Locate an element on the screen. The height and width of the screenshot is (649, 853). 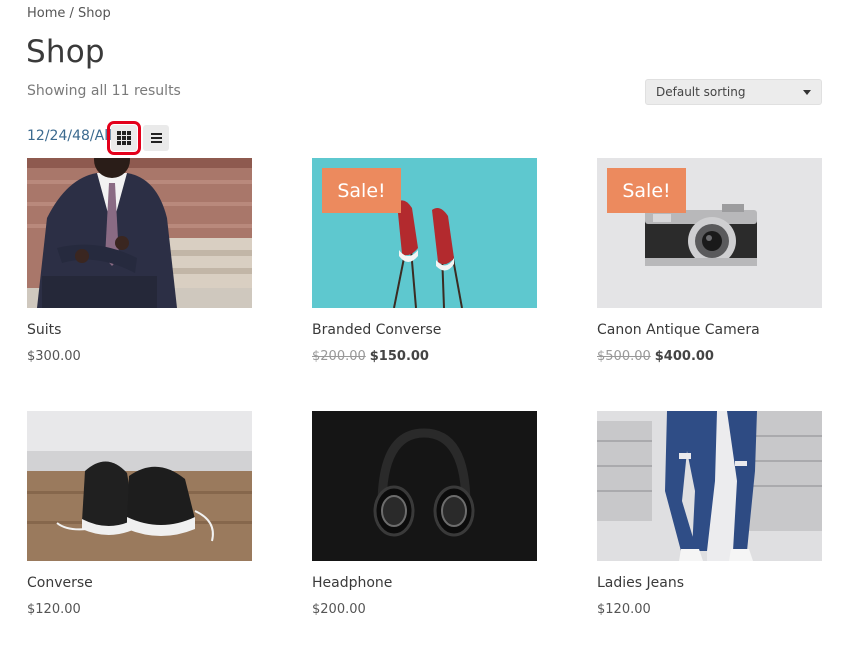
product-title: Ladies Jeans is located at coordinates (640, 583).